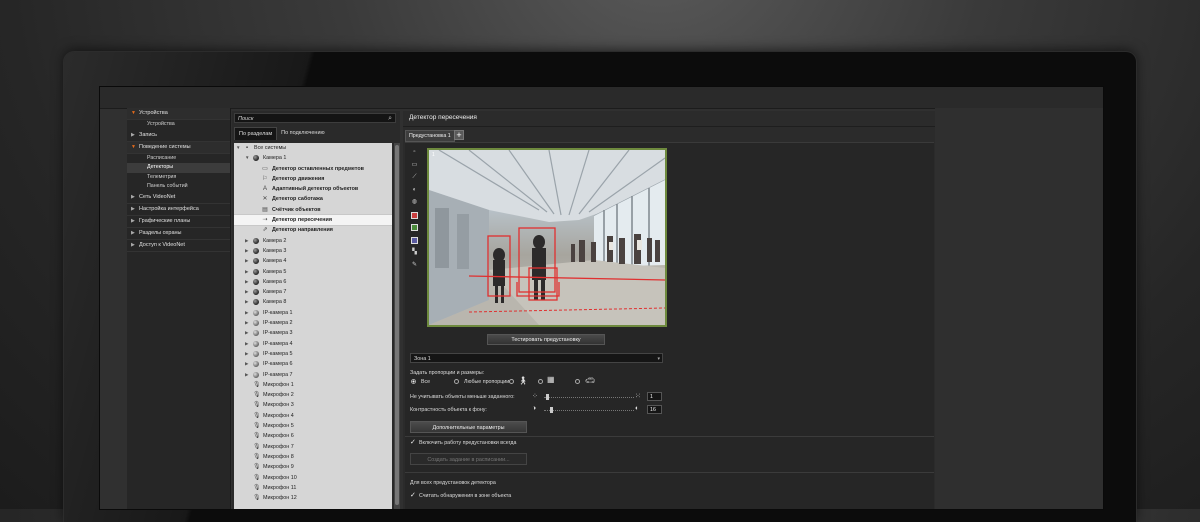  Describe the element at coordinates (313, 385) in the screenshot. I see `tree-microphone: 🎙︎ Микрофон 1` at that location.